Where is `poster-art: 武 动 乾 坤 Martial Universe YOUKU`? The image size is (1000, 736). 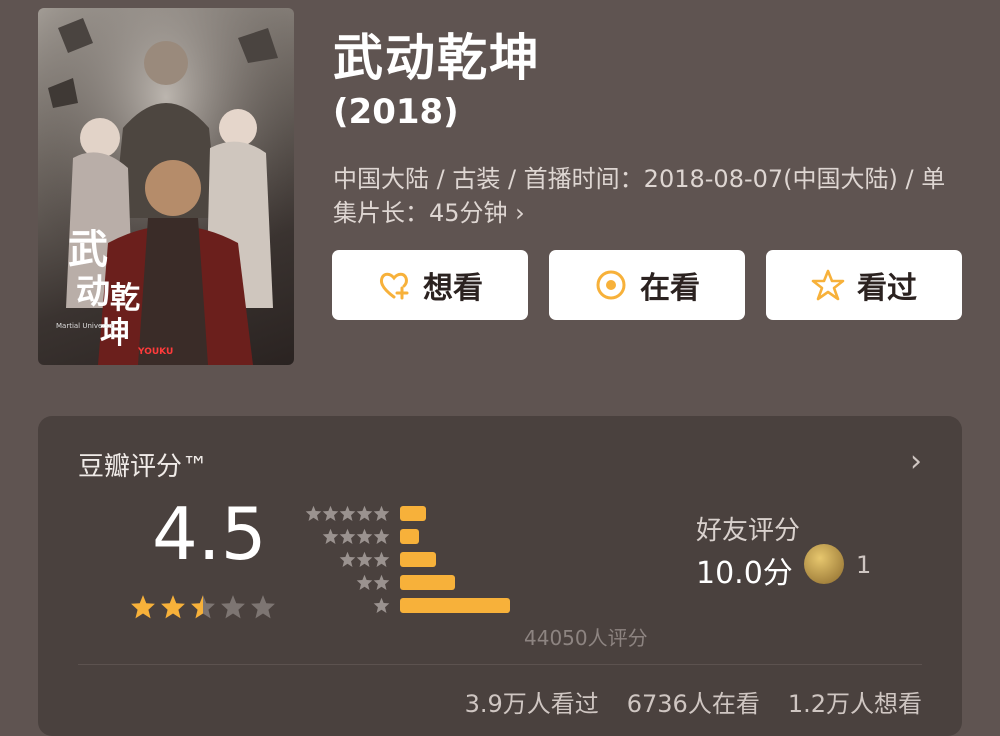 poster-art: 武 动 乾 坤 Martial Universe YOUKU is located at coordinates (166, 186).